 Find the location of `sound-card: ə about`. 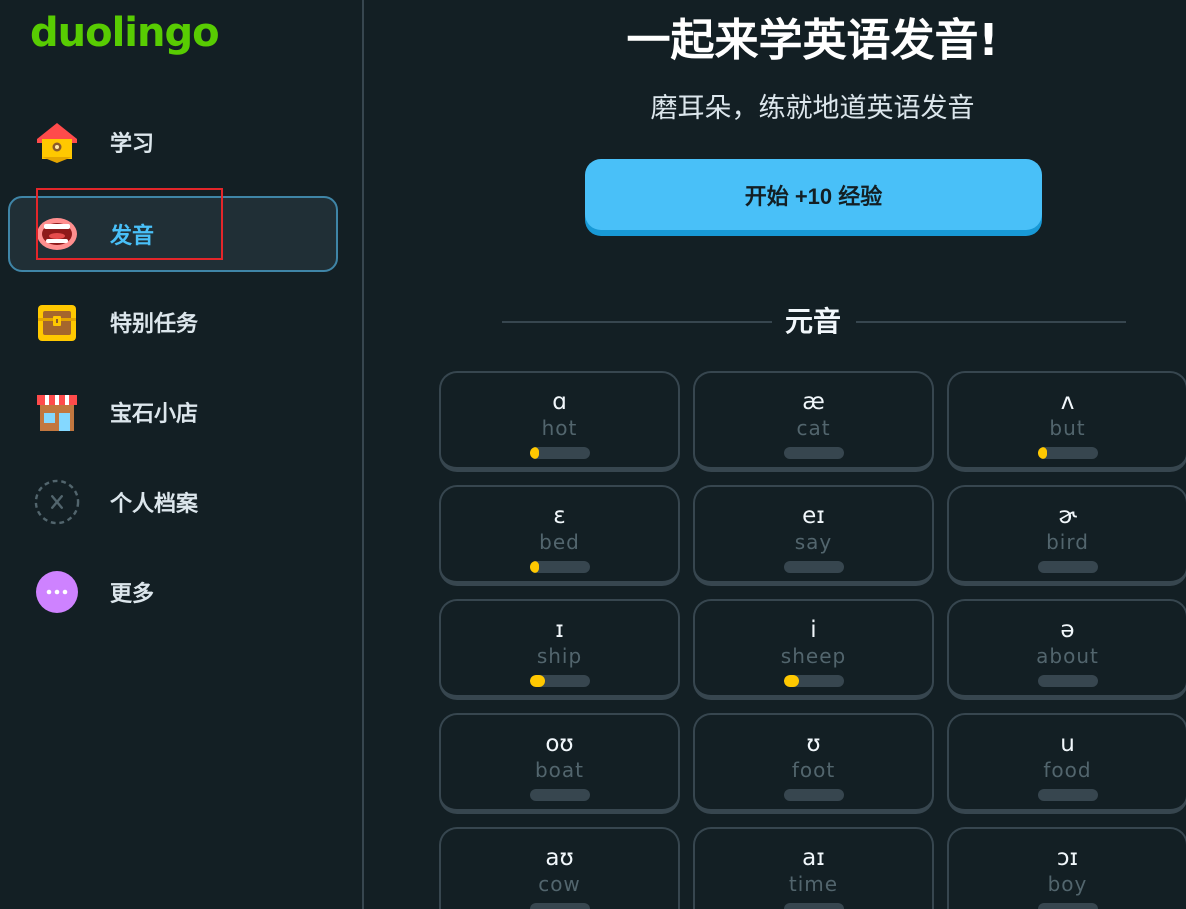

sound-card: ə about is located at coordinates (1066, 649).